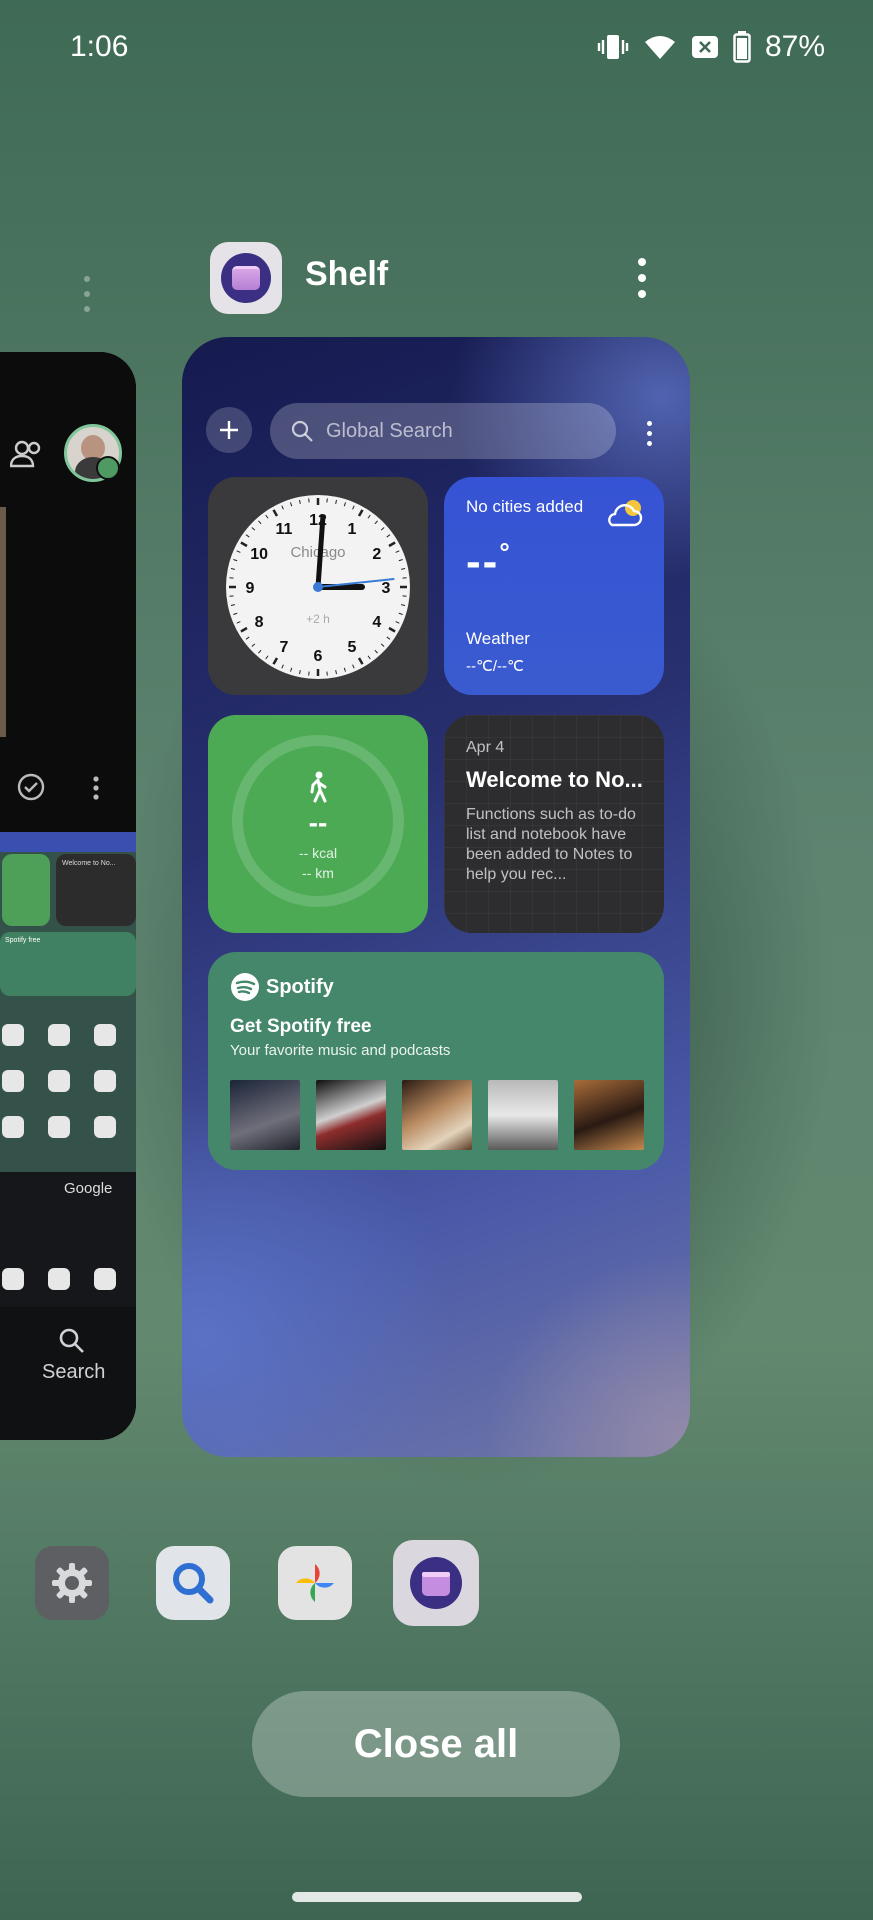 This screenshot has height=1920, width=873. What do you see at coordinates (376, 554) in the screenshot?
I see `clock-number: 2` at bounding box center [376, 554].